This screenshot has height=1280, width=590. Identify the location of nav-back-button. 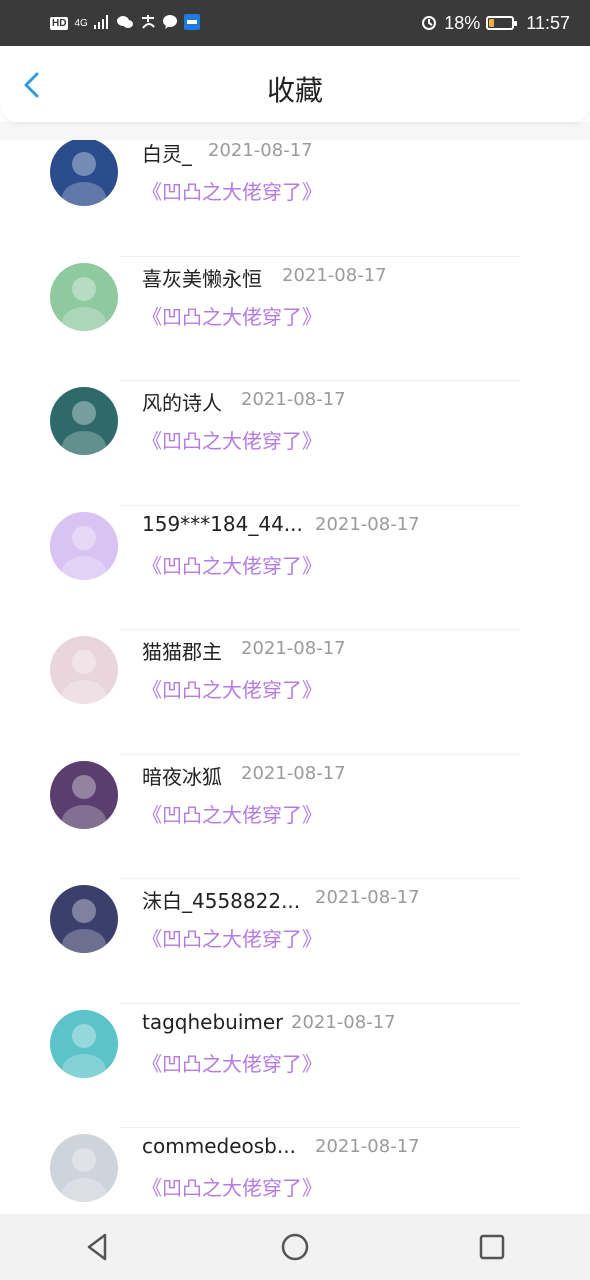
(98, 1247).